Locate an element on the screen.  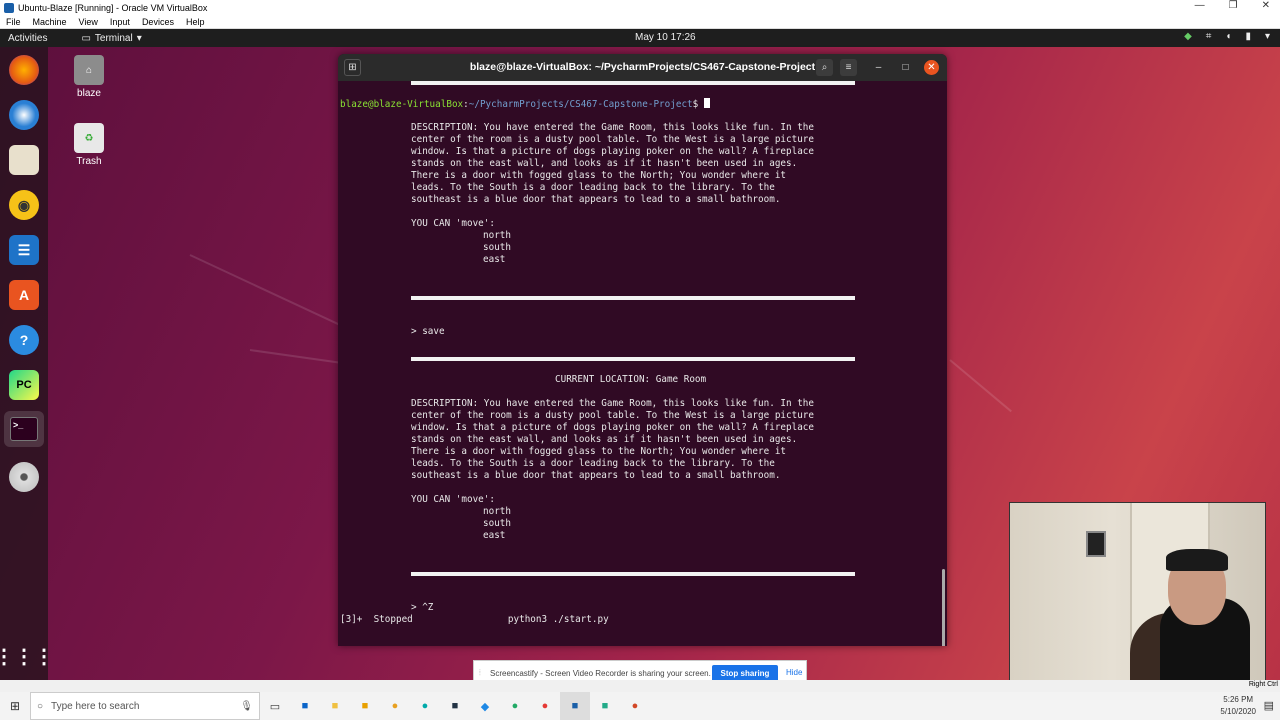
show-applications-icon: ⋮⋮⋮ is located at coordinates (27, 656).